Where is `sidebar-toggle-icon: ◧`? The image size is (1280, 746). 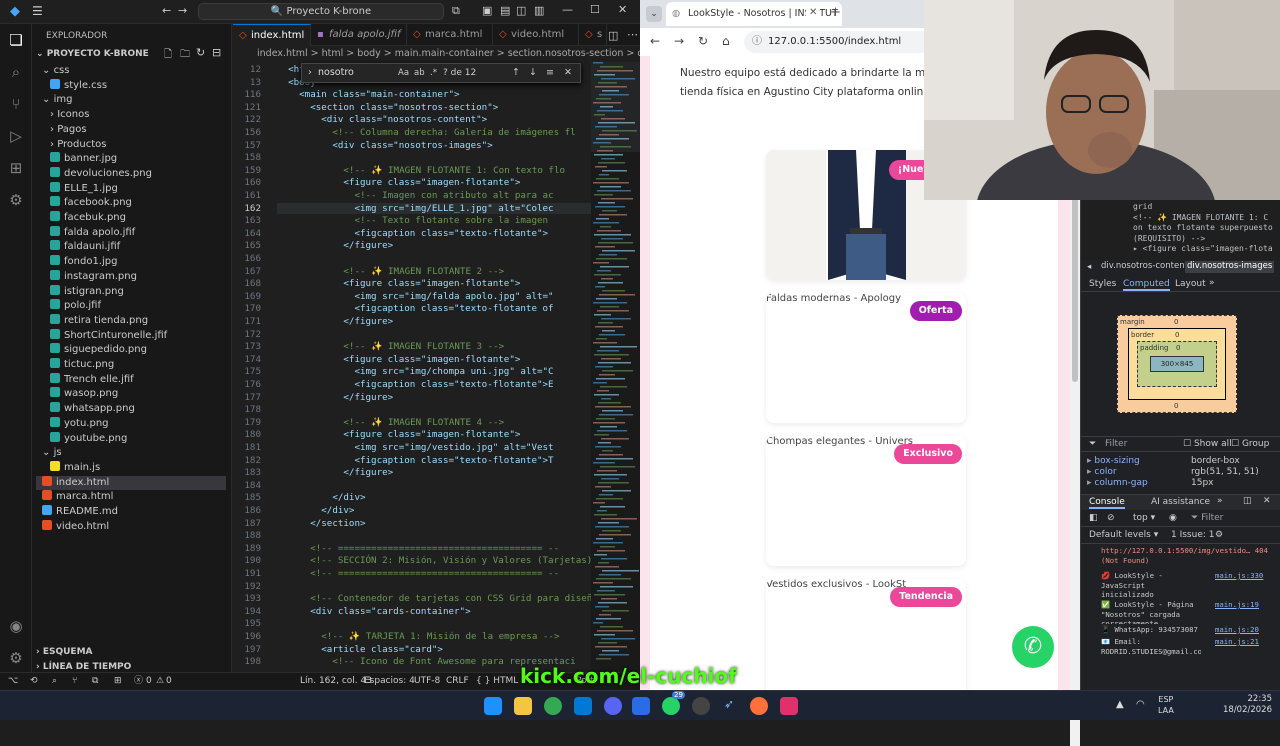
sidebar-toggle-icon: ◧ is located at coordinates (1093, 518).